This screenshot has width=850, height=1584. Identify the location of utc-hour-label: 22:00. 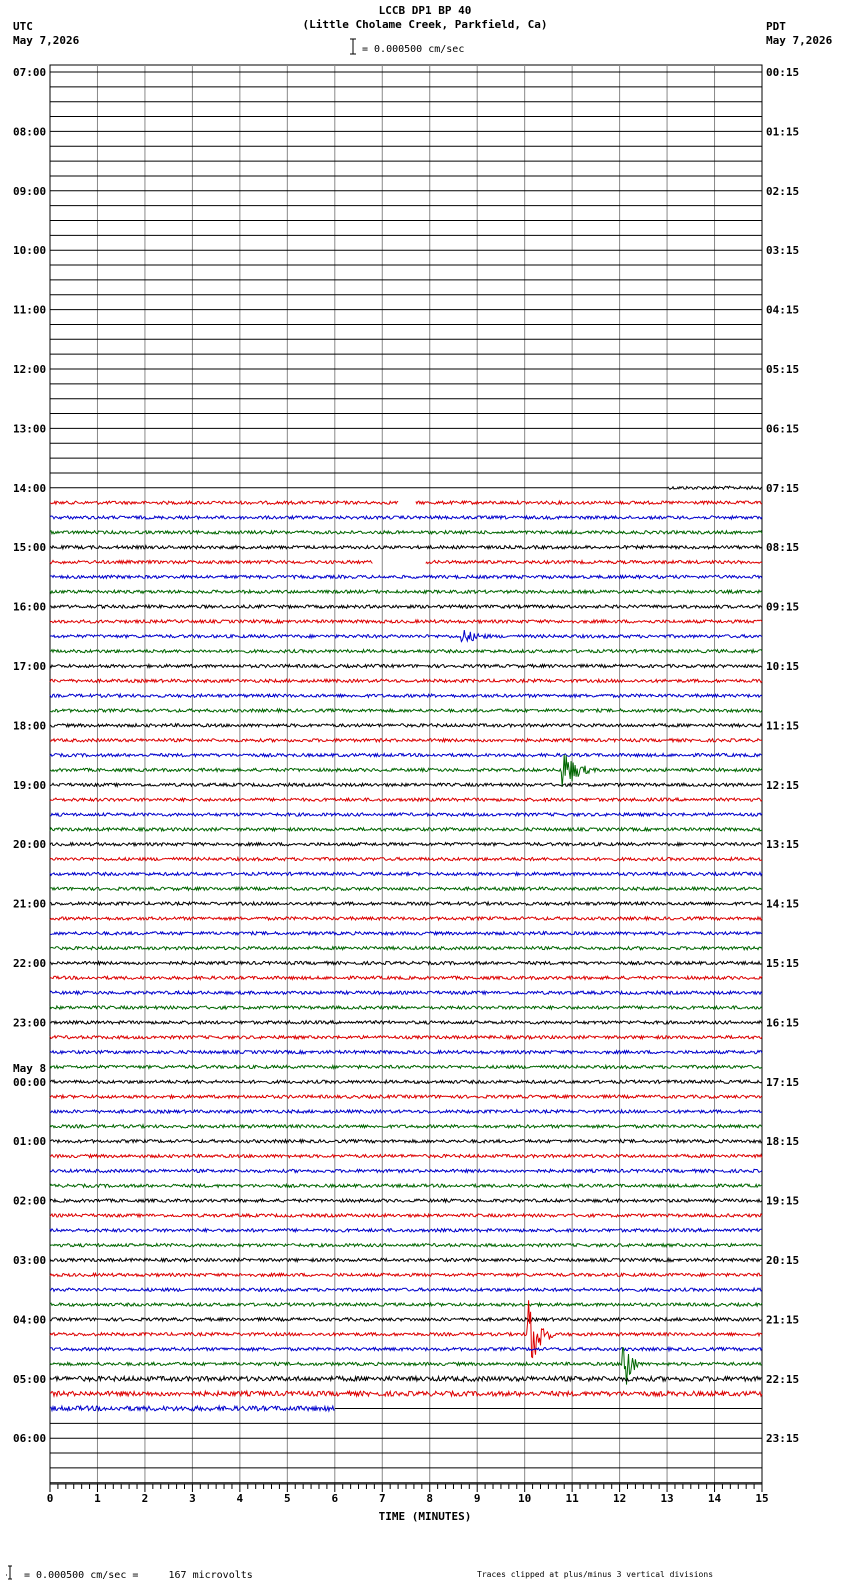
(29, 963).